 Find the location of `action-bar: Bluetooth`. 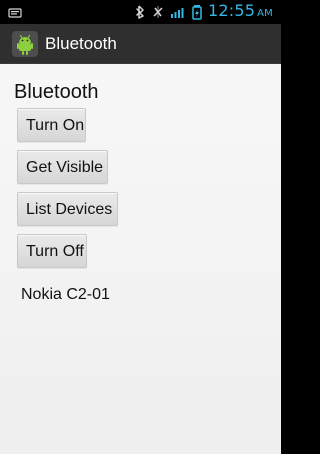

action-bar: Bluetooth is located at coordinates (140, 44).